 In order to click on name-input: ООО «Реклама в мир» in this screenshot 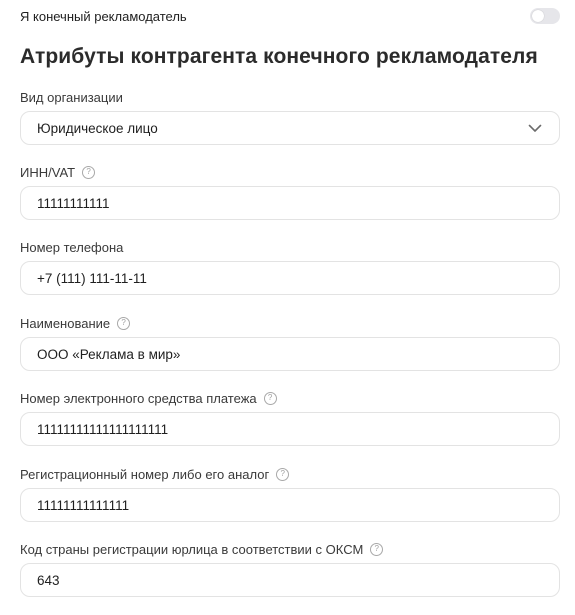, I will do `click(290, 354)`.